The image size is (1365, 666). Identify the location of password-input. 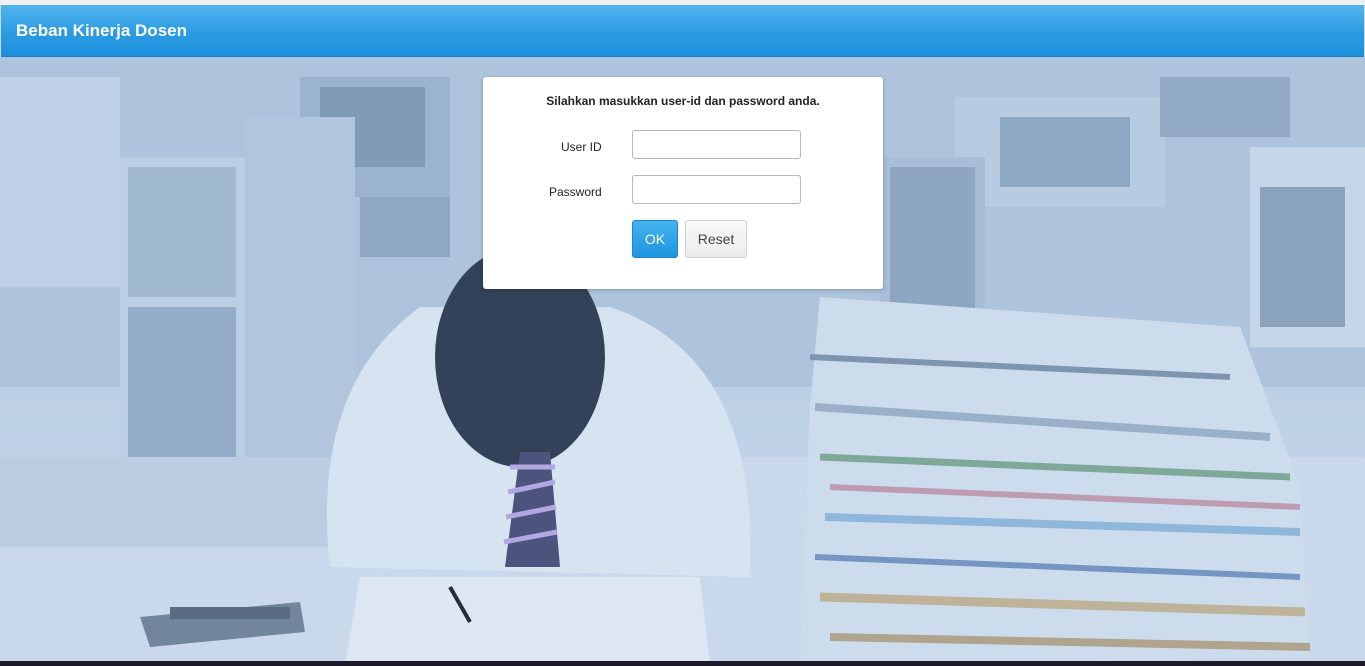
(716, 189).